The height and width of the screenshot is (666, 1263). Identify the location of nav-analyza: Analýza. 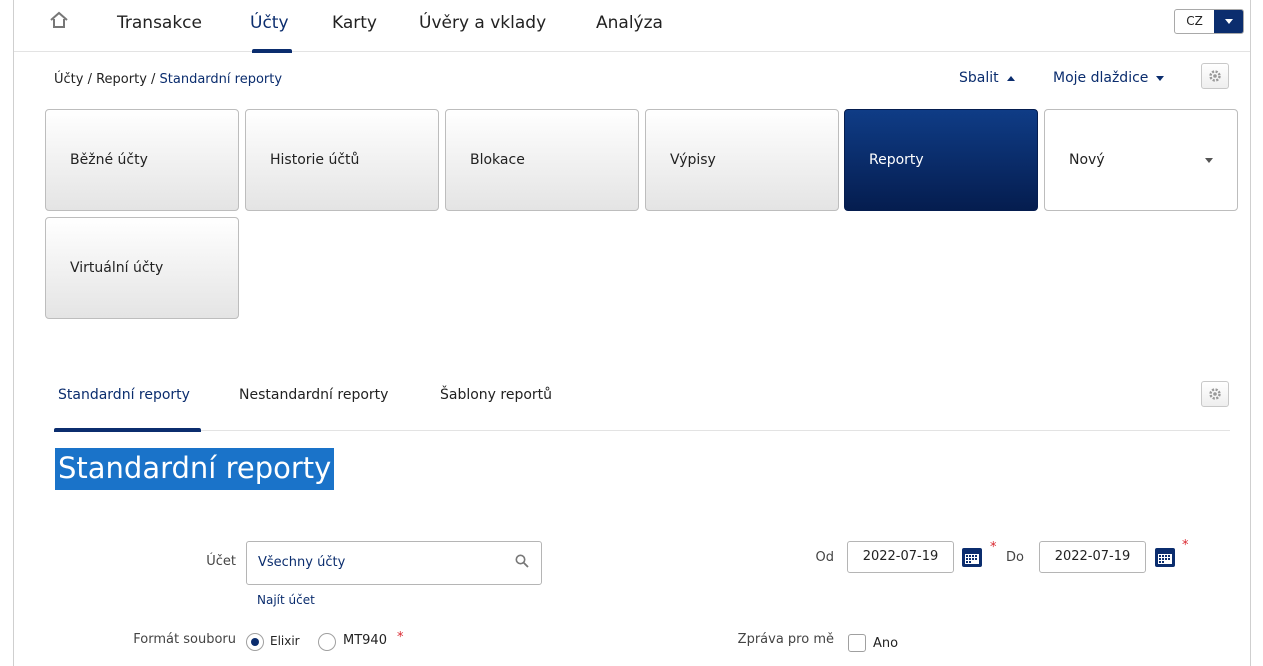
(629, 23).